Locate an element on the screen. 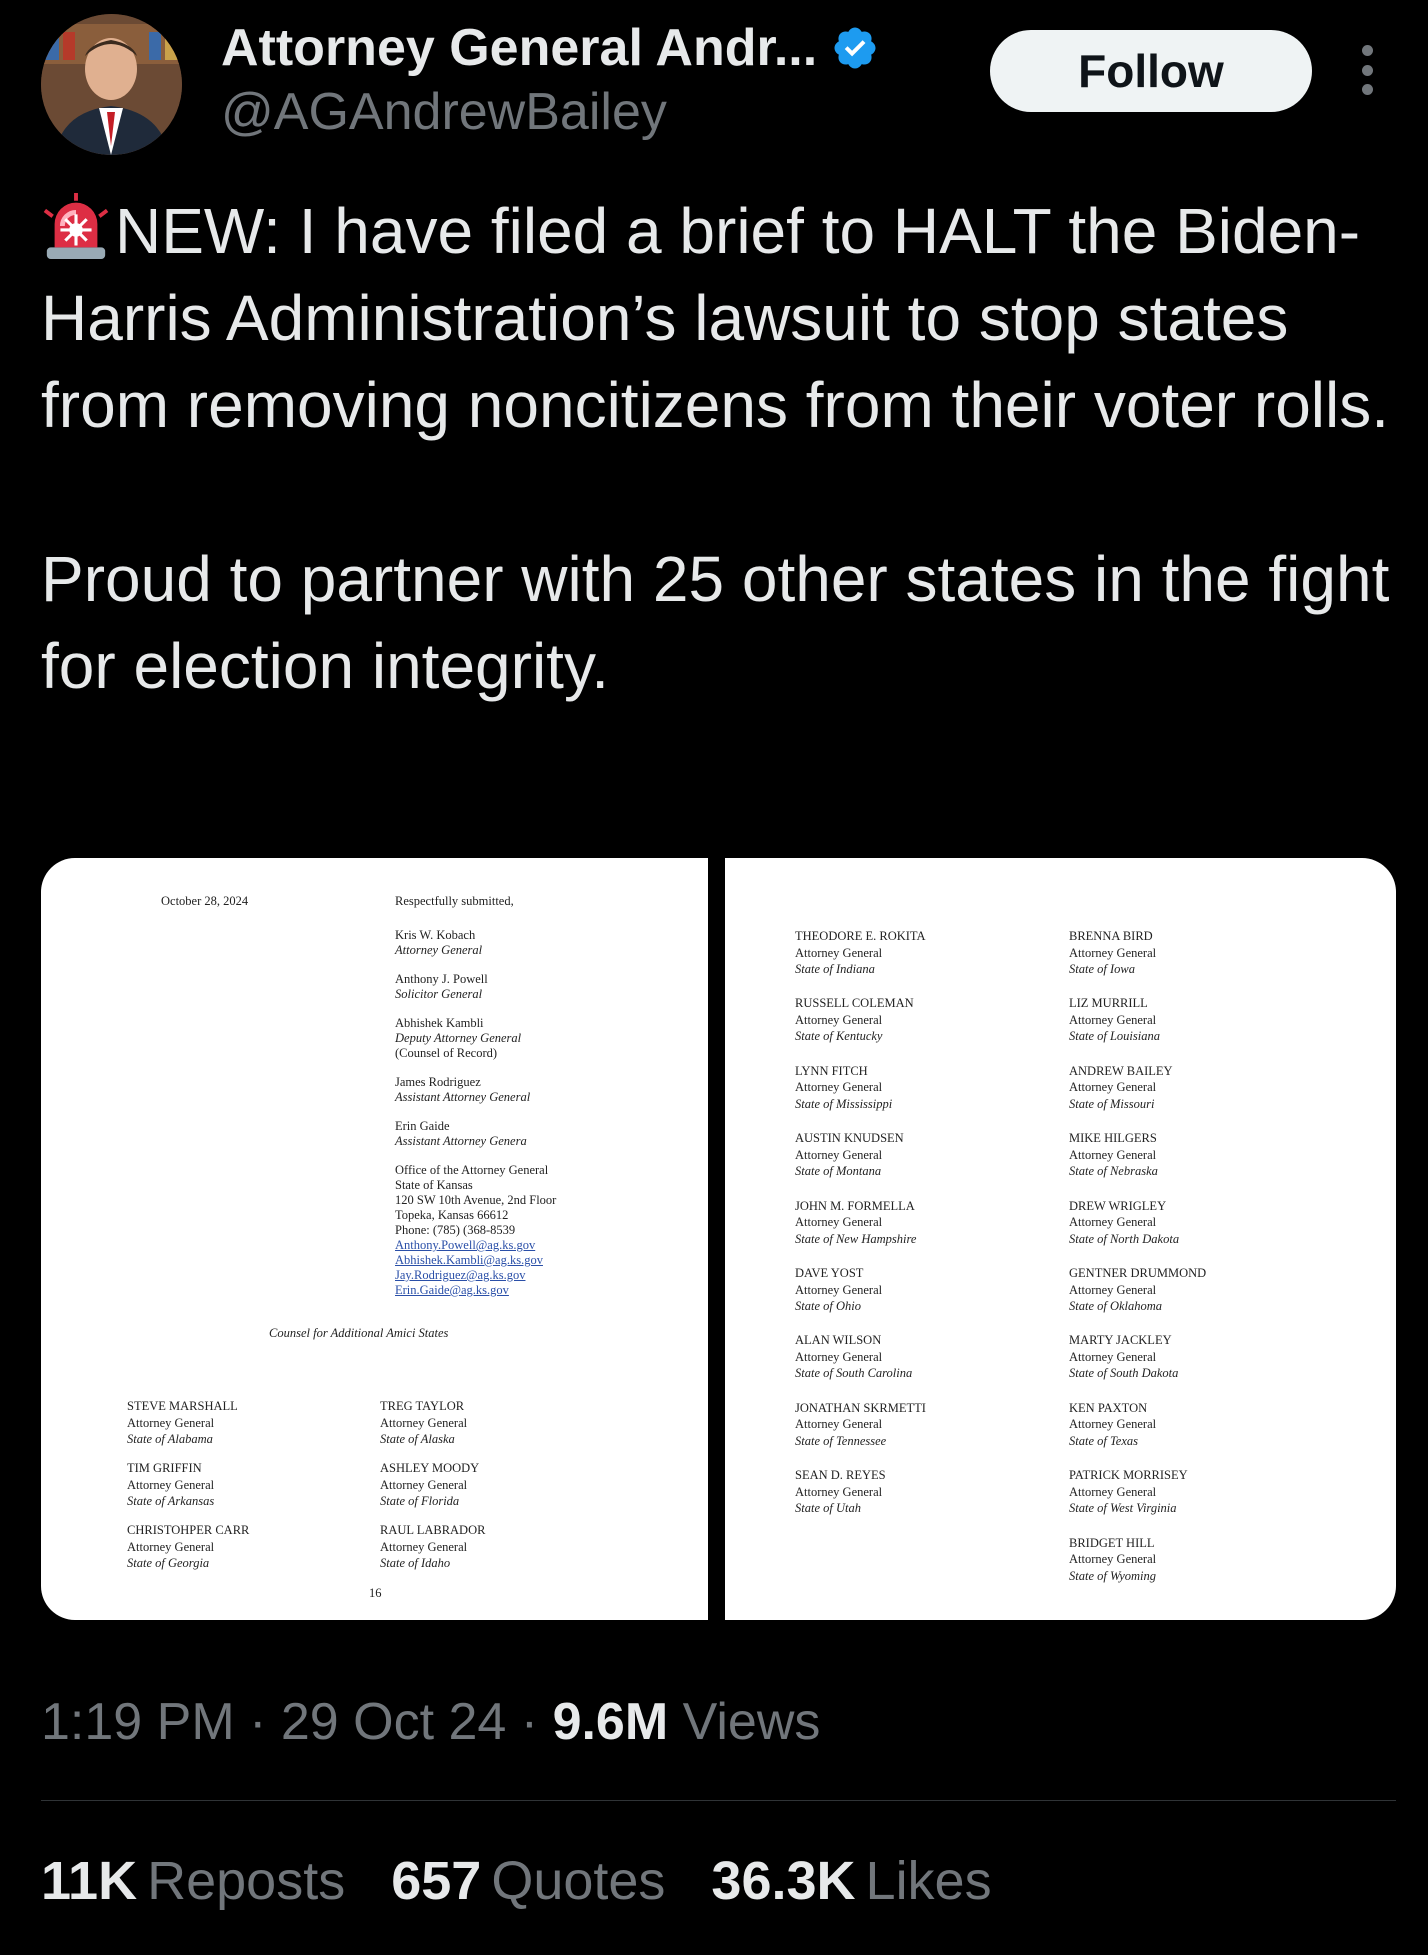 The height and width of the screenshot is (1955, 1428). office-line: 120 SW 10th Avenue, 2nd Floor is located at coordinates (476, 1200).